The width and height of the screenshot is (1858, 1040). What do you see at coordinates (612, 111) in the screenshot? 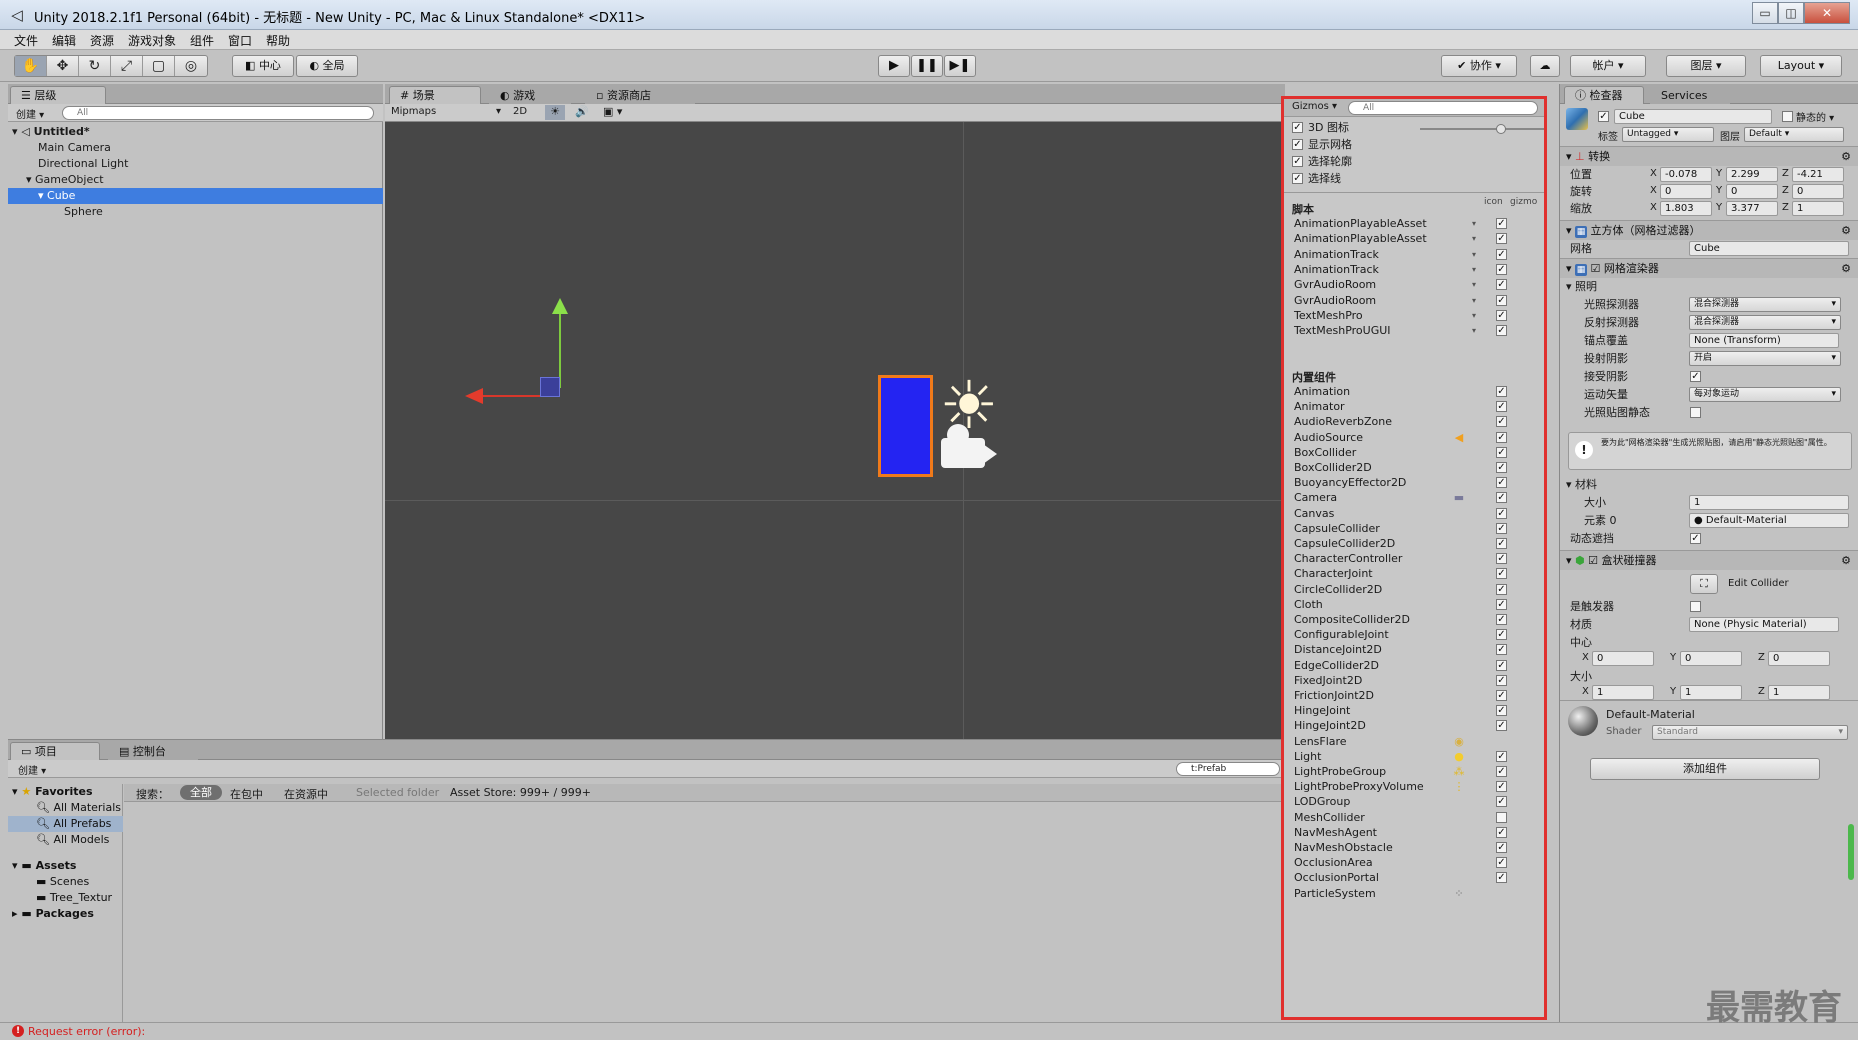
I see `scene-effects-icon: ▣ ▾` at bounding box center [612, 111].